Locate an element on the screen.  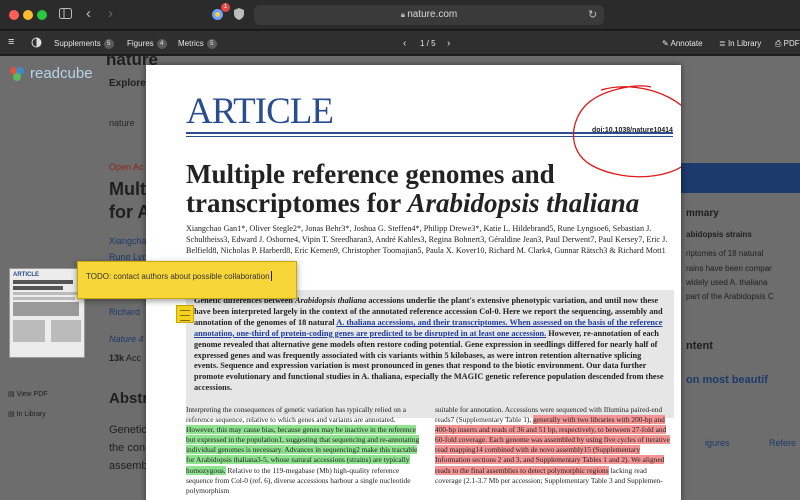
readcube-logo-icon is located at coordinates (17, 74).